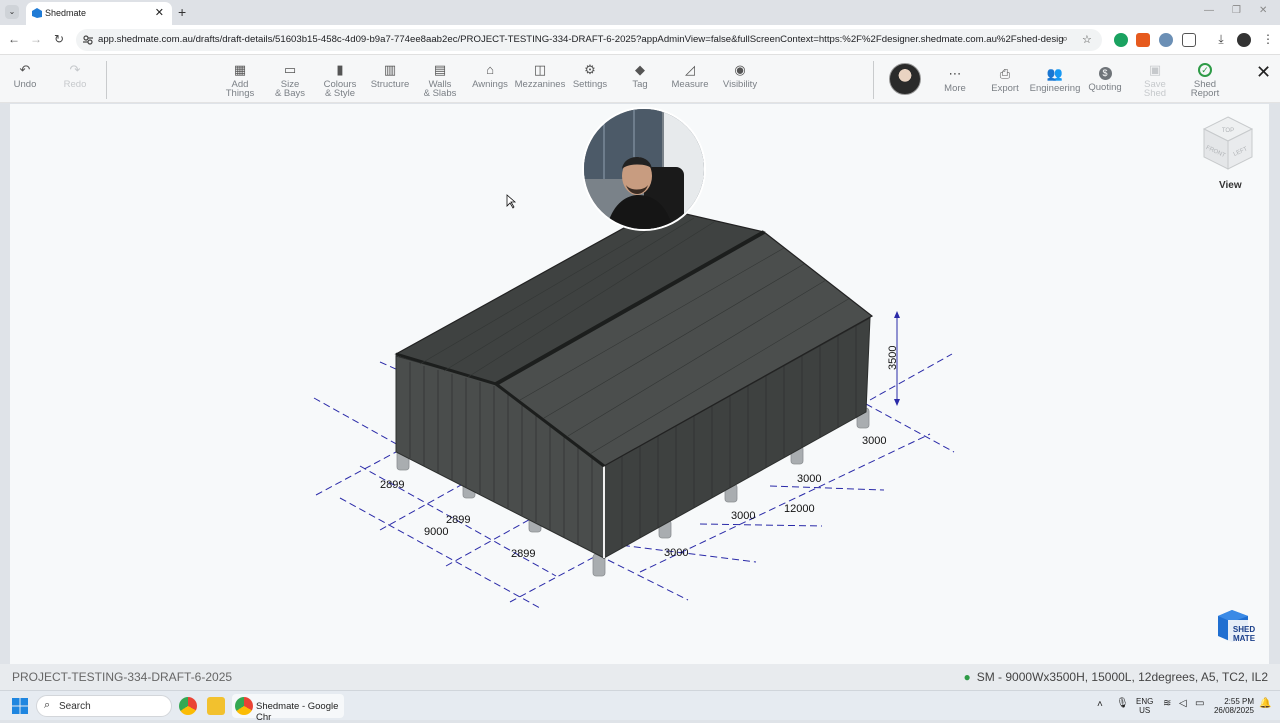  What do you see at coordinates (540, 84) in the screenshot?
I see `mezzanines-label: Mezzanines` at bounding box center [540, 84].